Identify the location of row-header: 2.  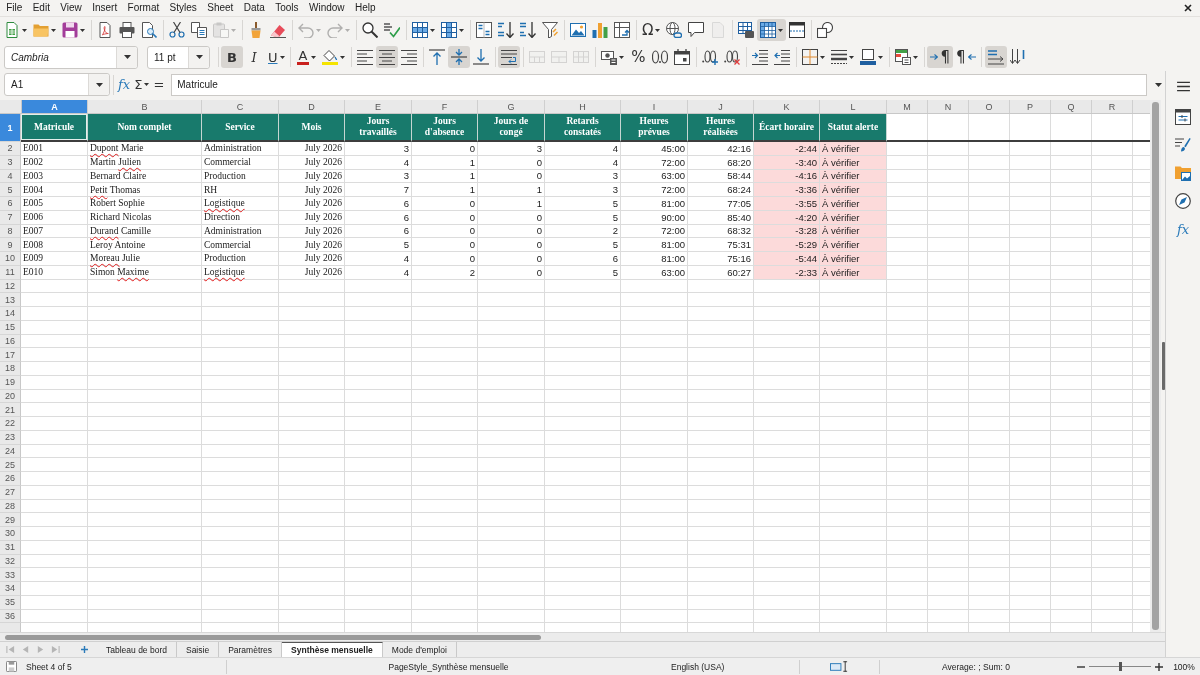
(10, 149).